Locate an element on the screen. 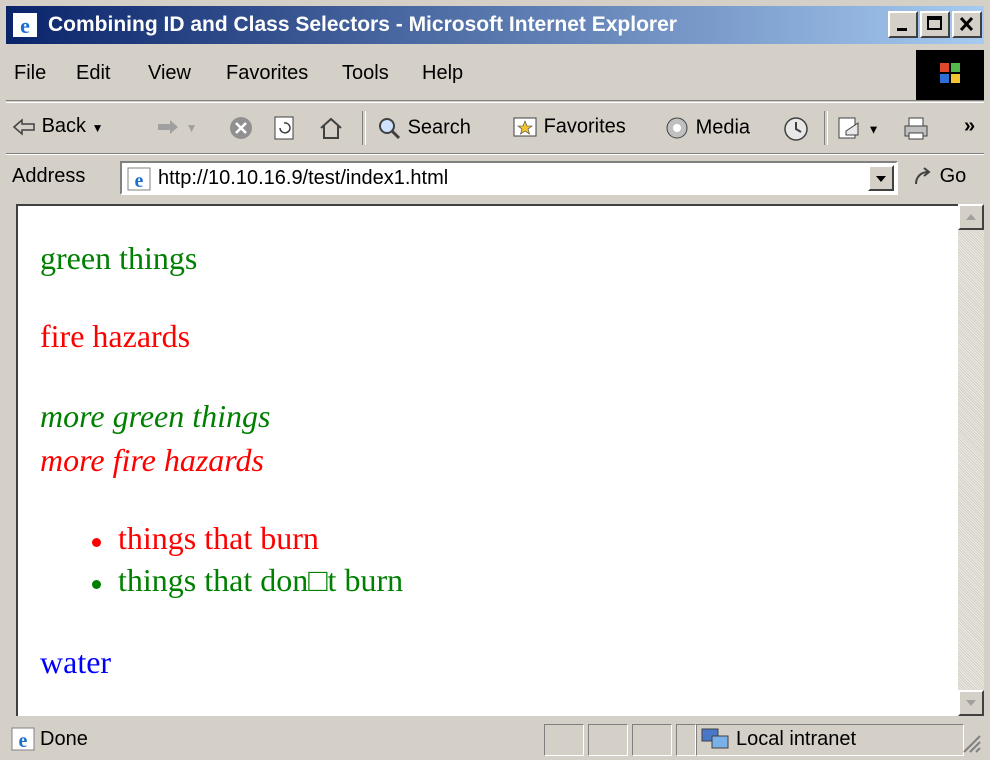  back-arrow-icon is located at coordinates (23, 127).